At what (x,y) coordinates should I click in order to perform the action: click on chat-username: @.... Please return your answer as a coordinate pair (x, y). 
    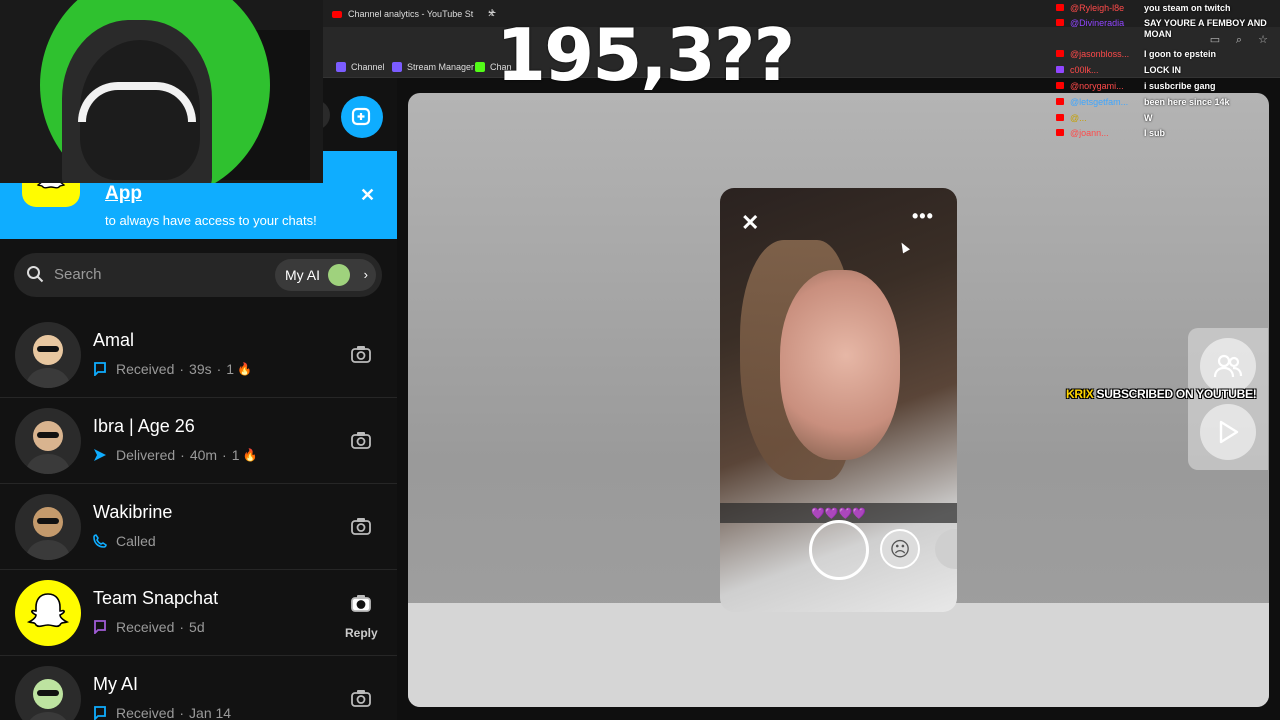
    Looking at the image, I should click on (1078, 118).